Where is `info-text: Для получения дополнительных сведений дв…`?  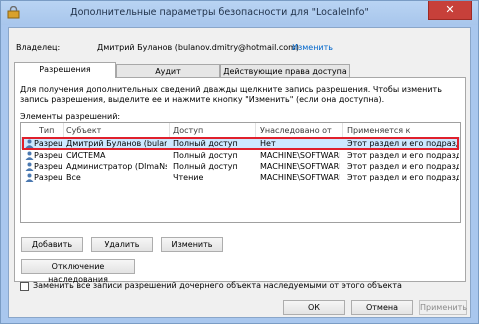
info-text: Для получения дополнительных сведений дв… is located at coordinates (231, 94).